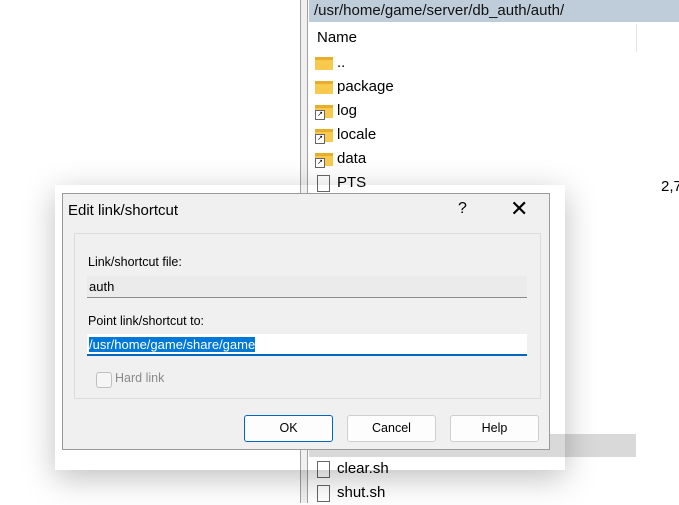 The height and width of the screenshot is (505, 679). I want to click on dialog-title: Edit link/shortcut, so click(123, 210).